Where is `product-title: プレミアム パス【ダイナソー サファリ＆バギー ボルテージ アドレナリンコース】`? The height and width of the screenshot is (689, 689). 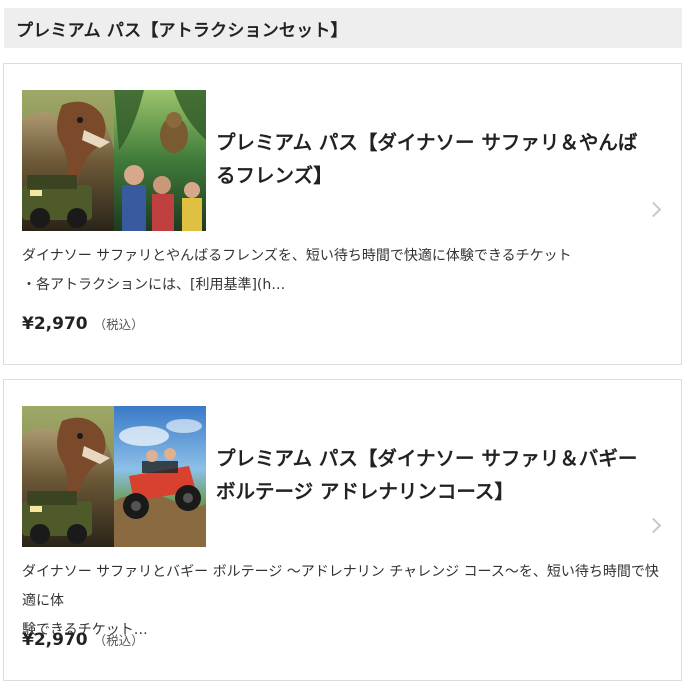 product-title: プレミアム パス【ダイナソー サファリ＆バギー ボルテージ アドレナリンコース】 is located at coordinates (427, 475).